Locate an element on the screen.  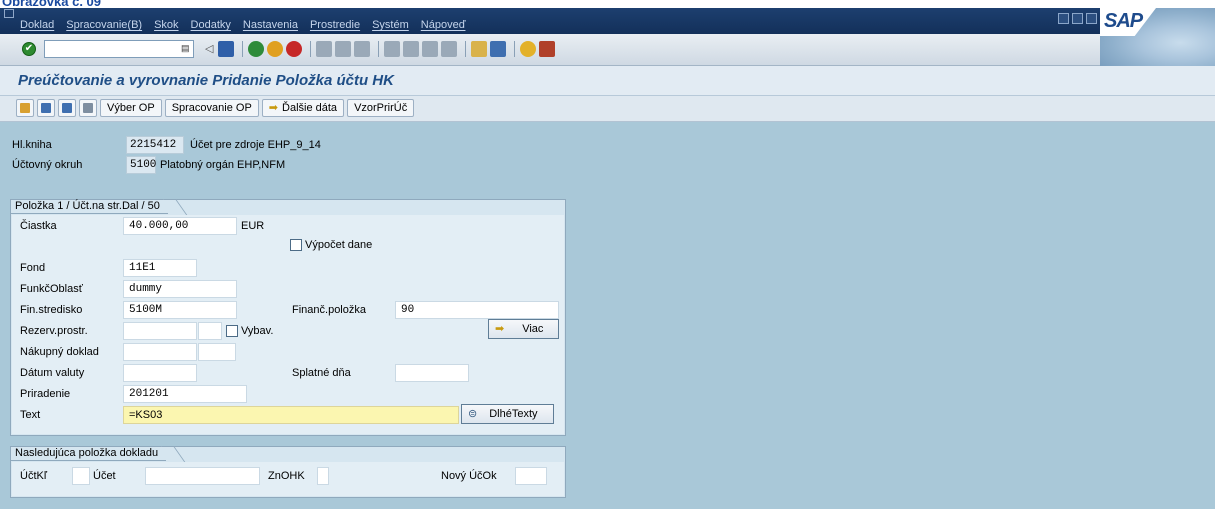
financ-polozka-label: Finanč.položka is located at coordinates (329, 310).